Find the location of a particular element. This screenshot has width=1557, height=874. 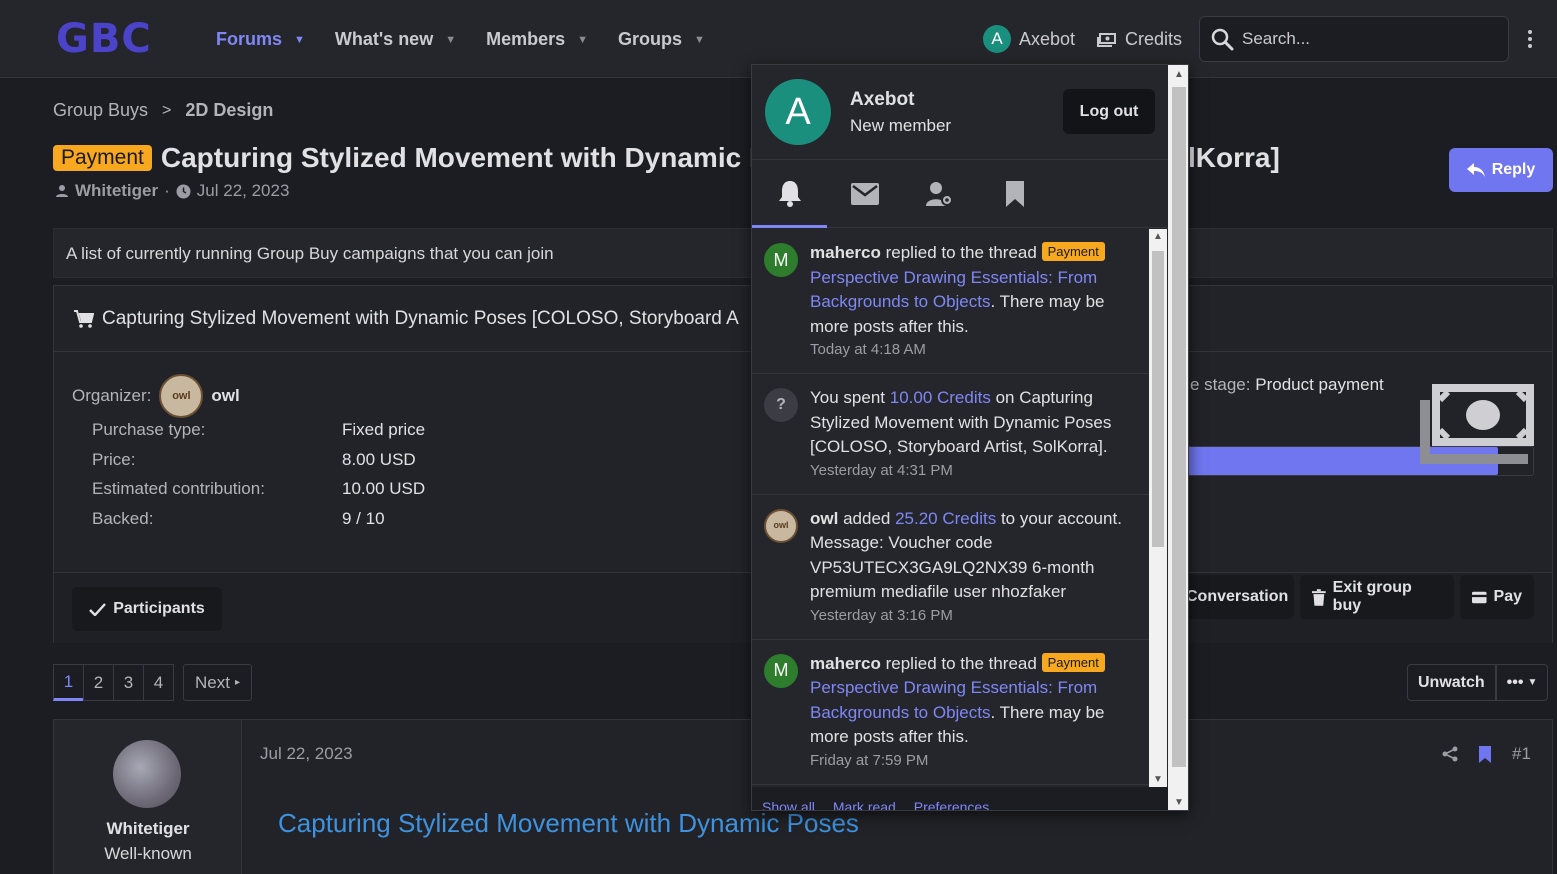

site-logo: GBC is located at coordinates (104, 39).